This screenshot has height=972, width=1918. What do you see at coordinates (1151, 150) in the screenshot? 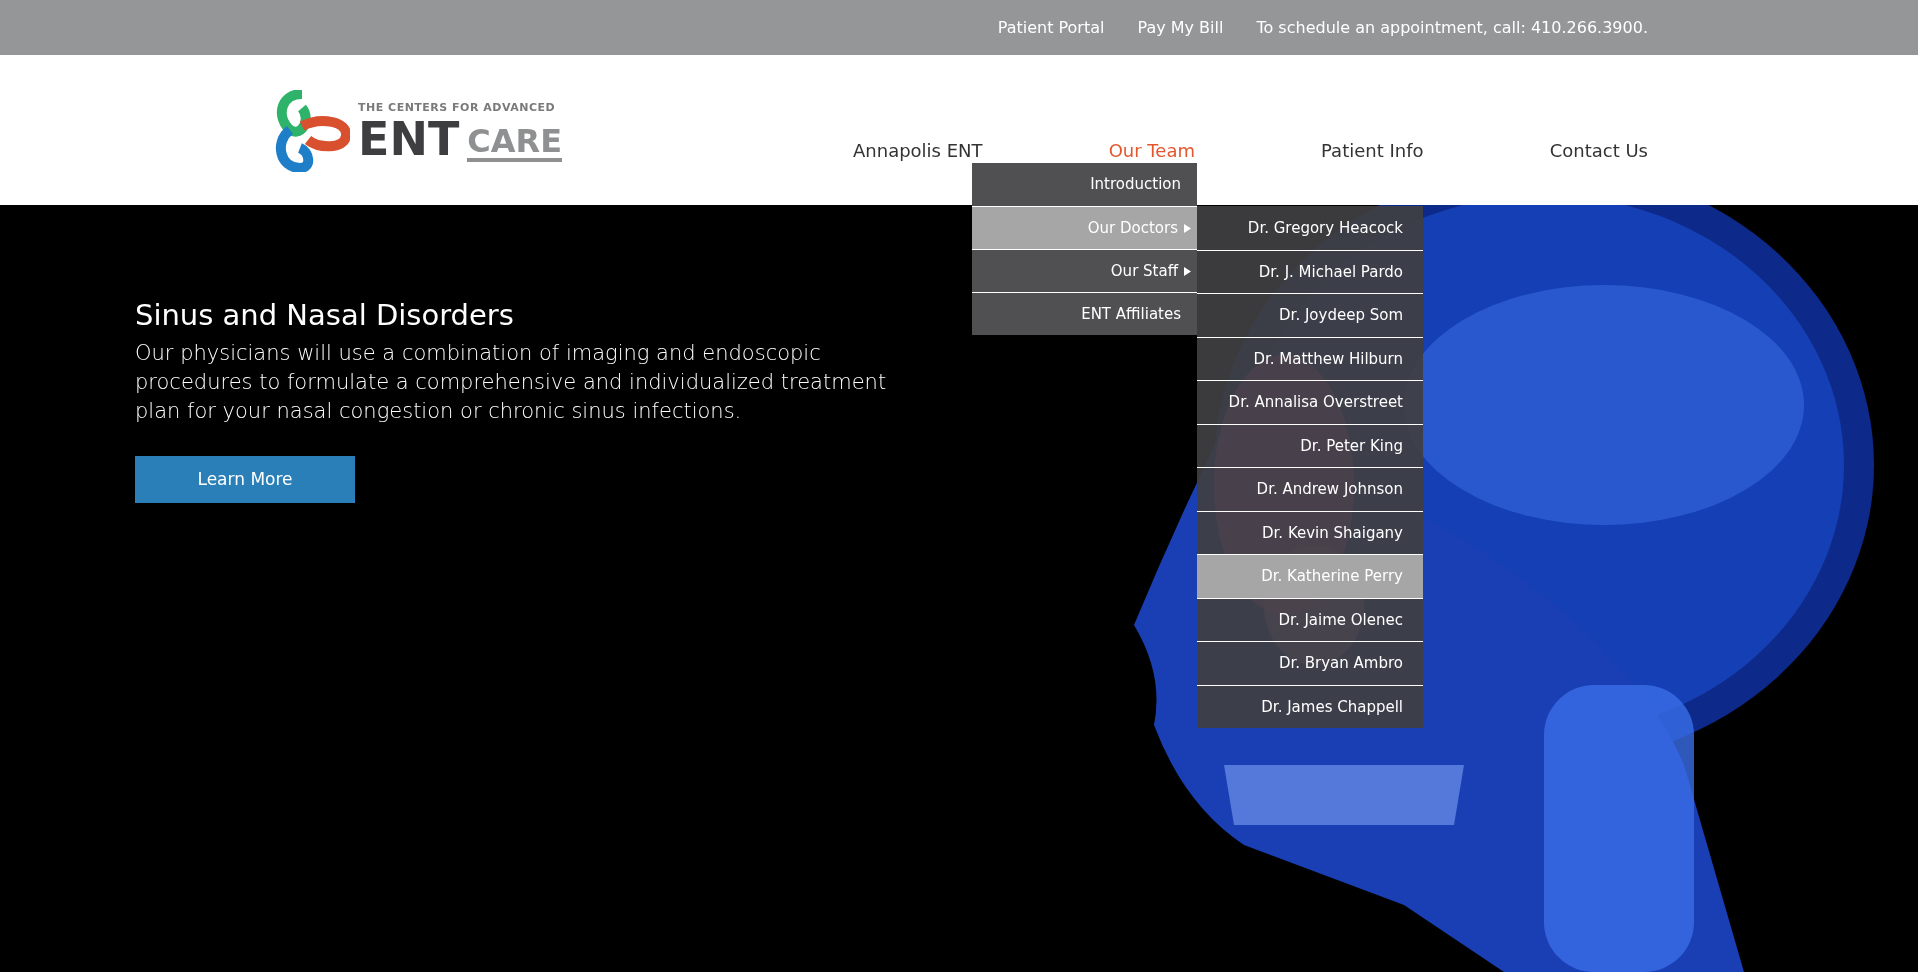
I see `nav-link: Our Team` at bounding box center [1151, 150].